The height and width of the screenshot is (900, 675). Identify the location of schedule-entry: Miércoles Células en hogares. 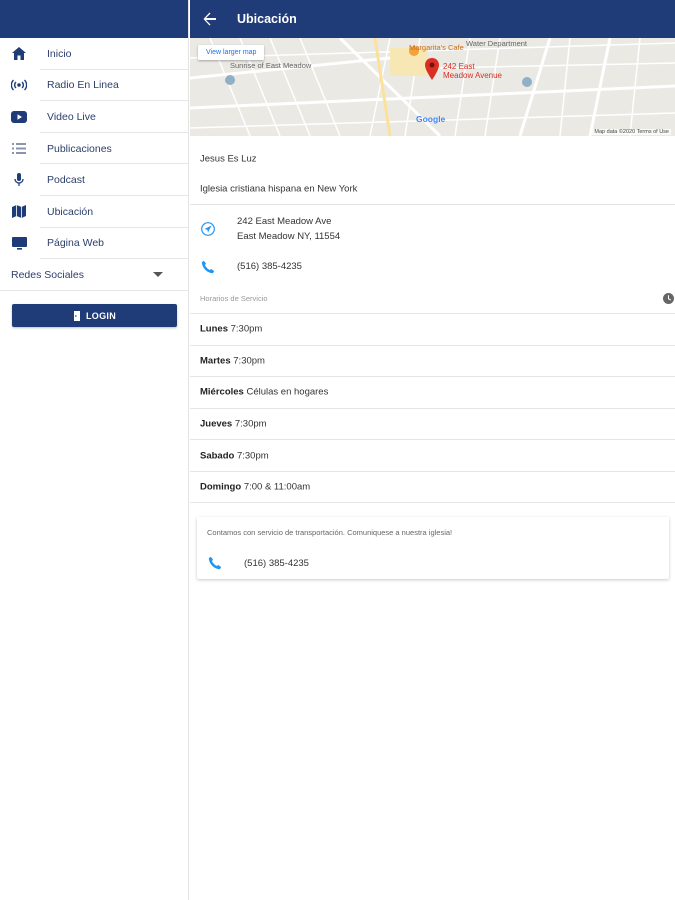
(264, 392).